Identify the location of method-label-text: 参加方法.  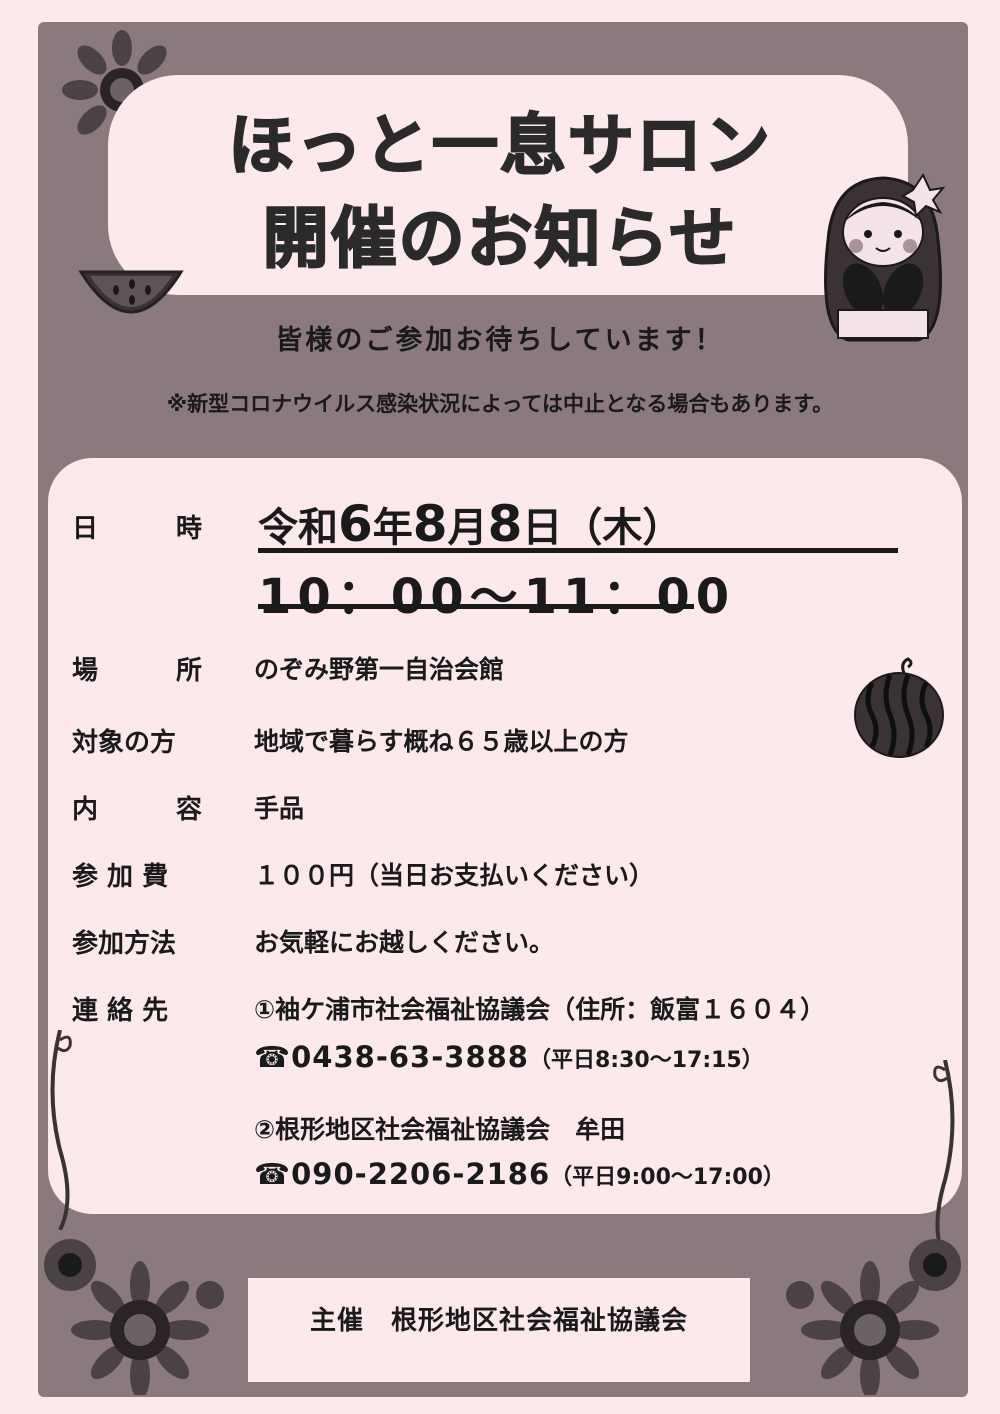
(124, 944).